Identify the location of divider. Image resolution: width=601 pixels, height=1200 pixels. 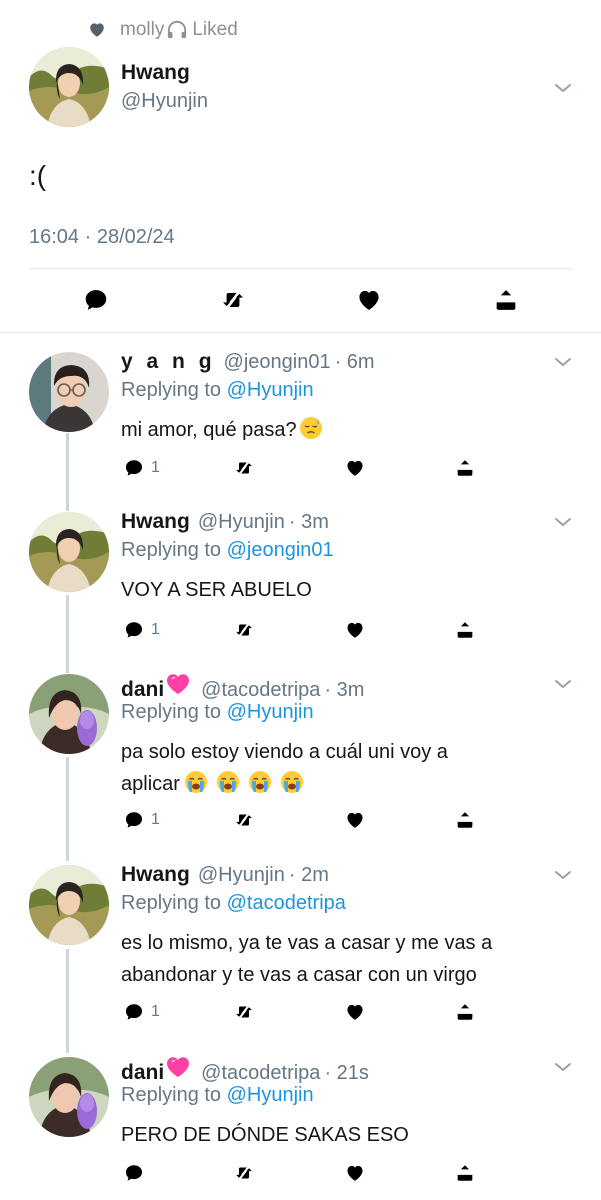
(300, 268).